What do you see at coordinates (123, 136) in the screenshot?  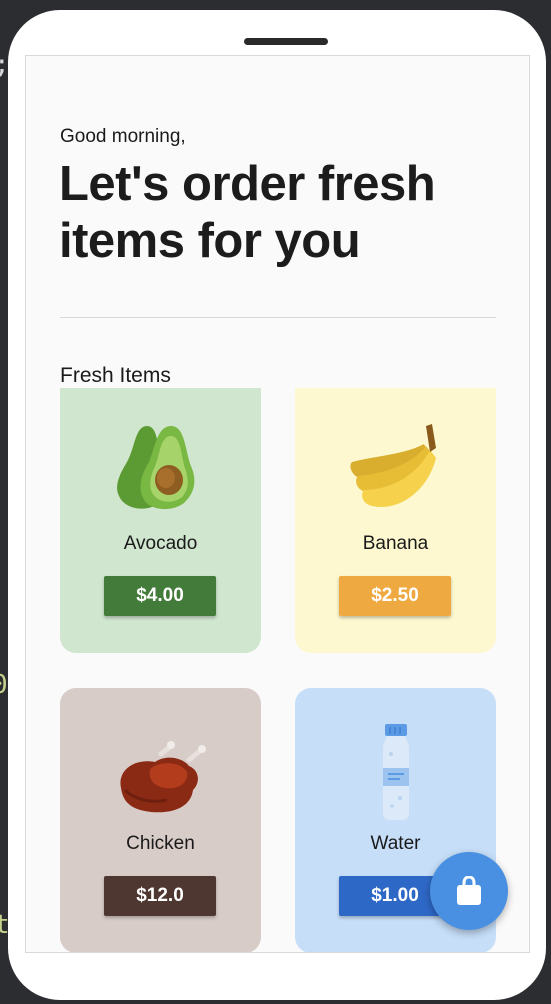 I see `greeting-text: Good morning,` at bounding box center [123, 136].